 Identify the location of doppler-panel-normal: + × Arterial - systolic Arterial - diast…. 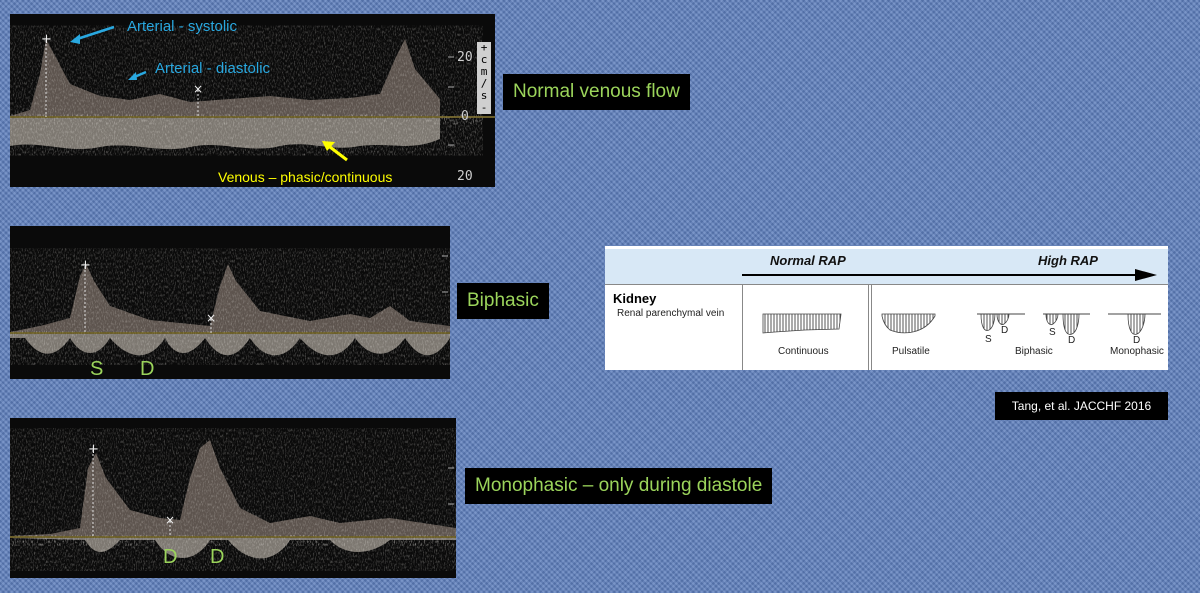
(252, 100).